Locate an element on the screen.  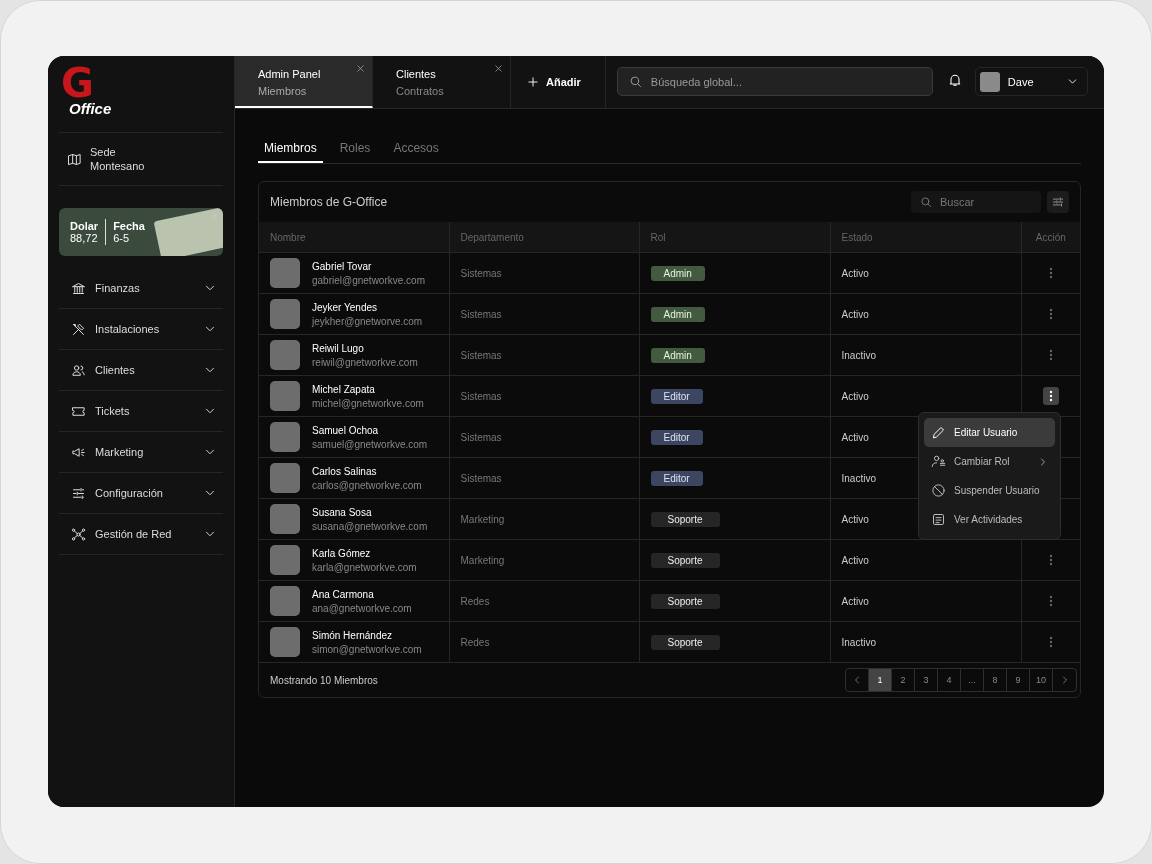
member-email: carlos@gnetworkve.com is located at coordinates (367, 485).